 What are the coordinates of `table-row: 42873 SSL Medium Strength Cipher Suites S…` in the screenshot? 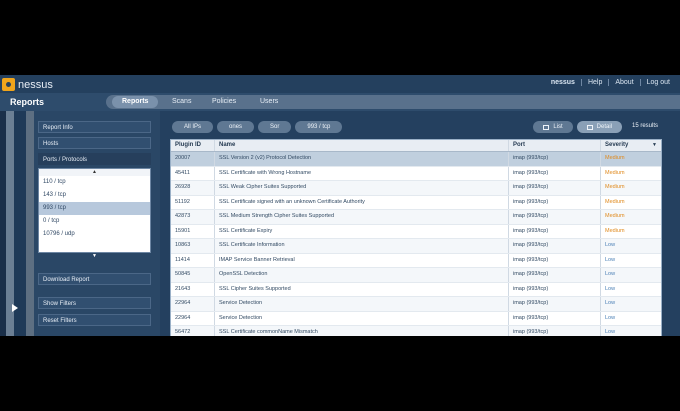 It's located at (416, 217).